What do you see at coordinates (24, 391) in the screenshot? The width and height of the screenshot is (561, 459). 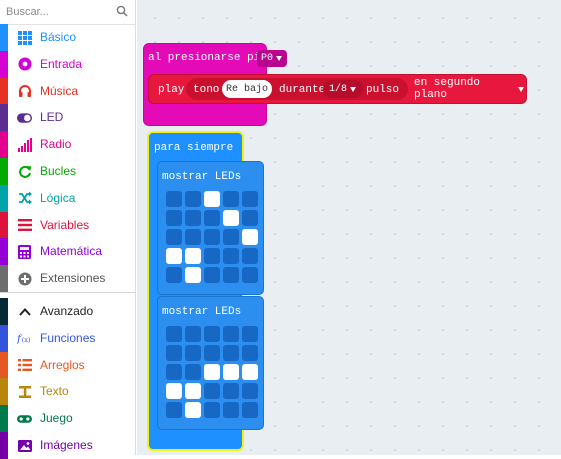 I see `text-icon` at bounding box center [24, 391].